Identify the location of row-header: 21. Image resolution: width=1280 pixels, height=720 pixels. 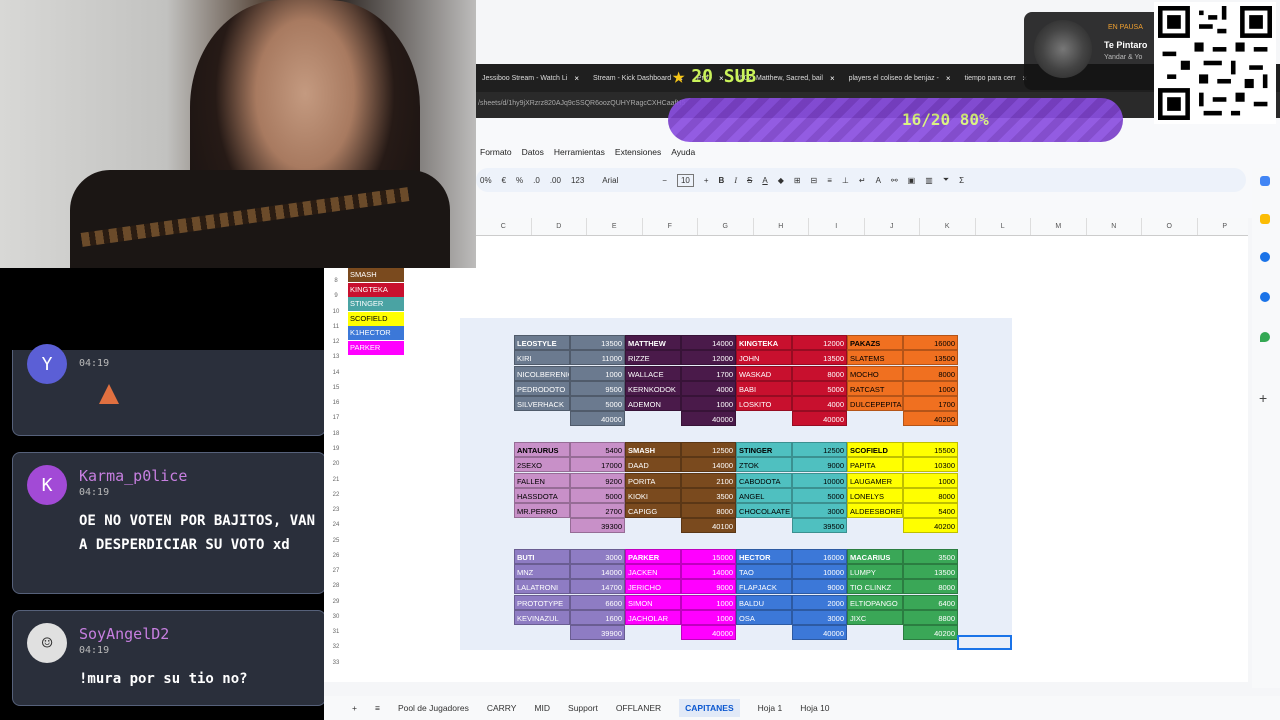
(336, 480).